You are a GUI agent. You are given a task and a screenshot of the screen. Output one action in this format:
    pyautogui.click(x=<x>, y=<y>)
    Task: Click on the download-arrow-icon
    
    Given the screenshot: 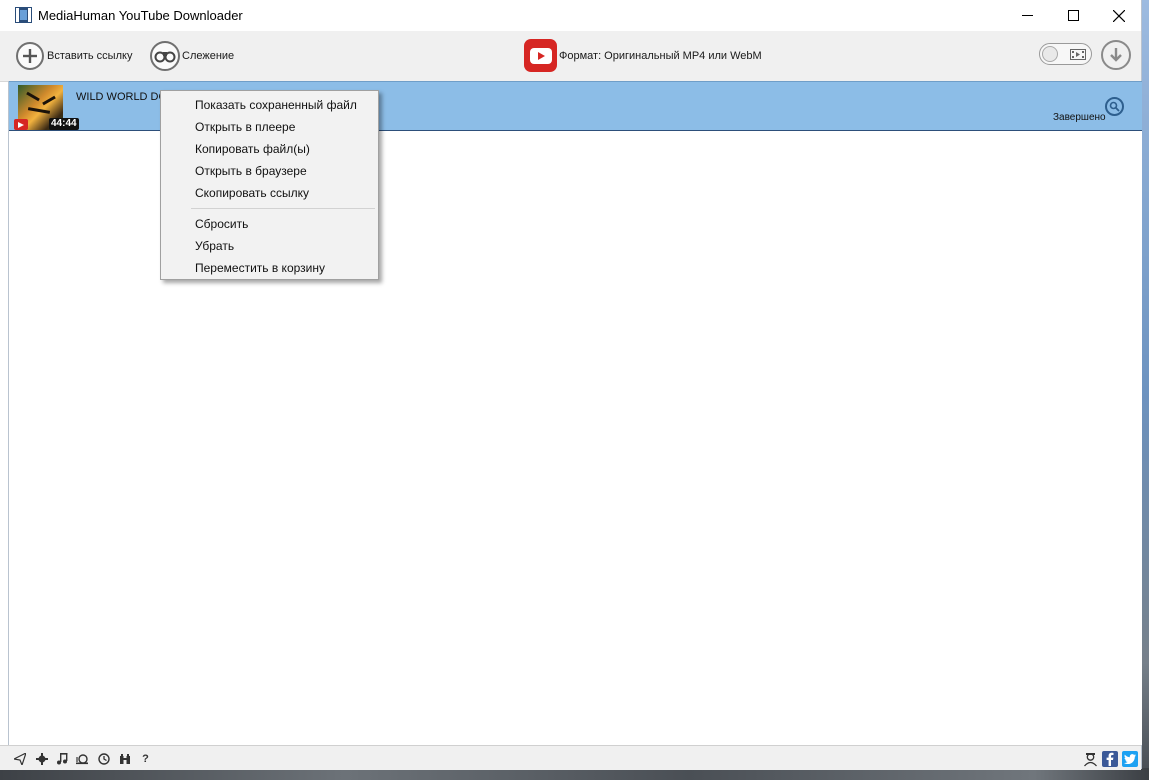 What is the action you would take?
    pyautogui.click(x=1116, y=55)
    